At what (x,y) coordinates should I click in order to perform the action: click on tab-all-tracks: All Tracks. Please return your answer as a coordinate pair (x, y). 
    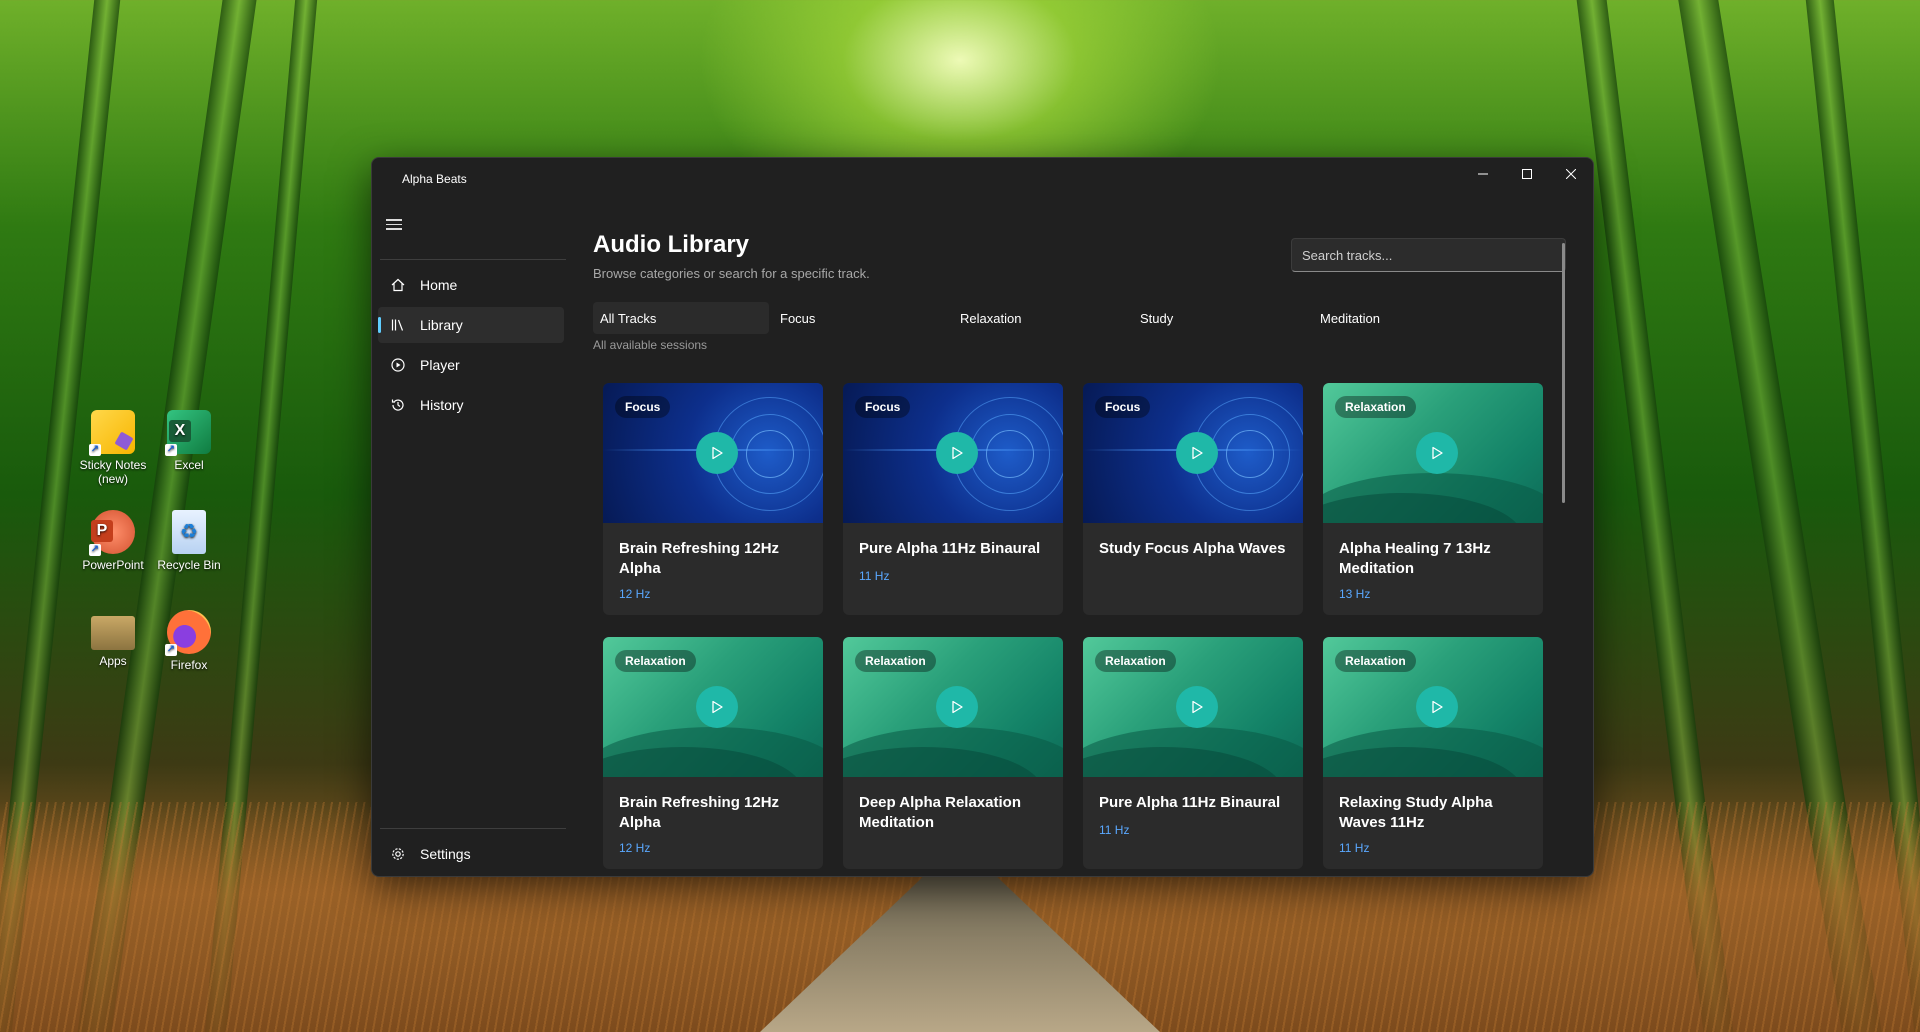
    Looking at the image, I should click on (681, 318).